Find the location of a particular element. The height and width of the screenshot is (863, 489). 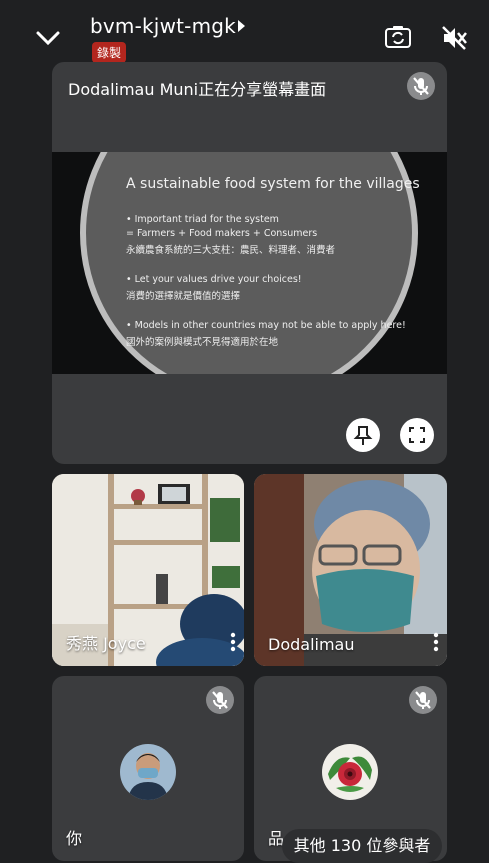

slide-line: 國外的案例與模式不見得適用於在地 is located at coordinates (202, 342).